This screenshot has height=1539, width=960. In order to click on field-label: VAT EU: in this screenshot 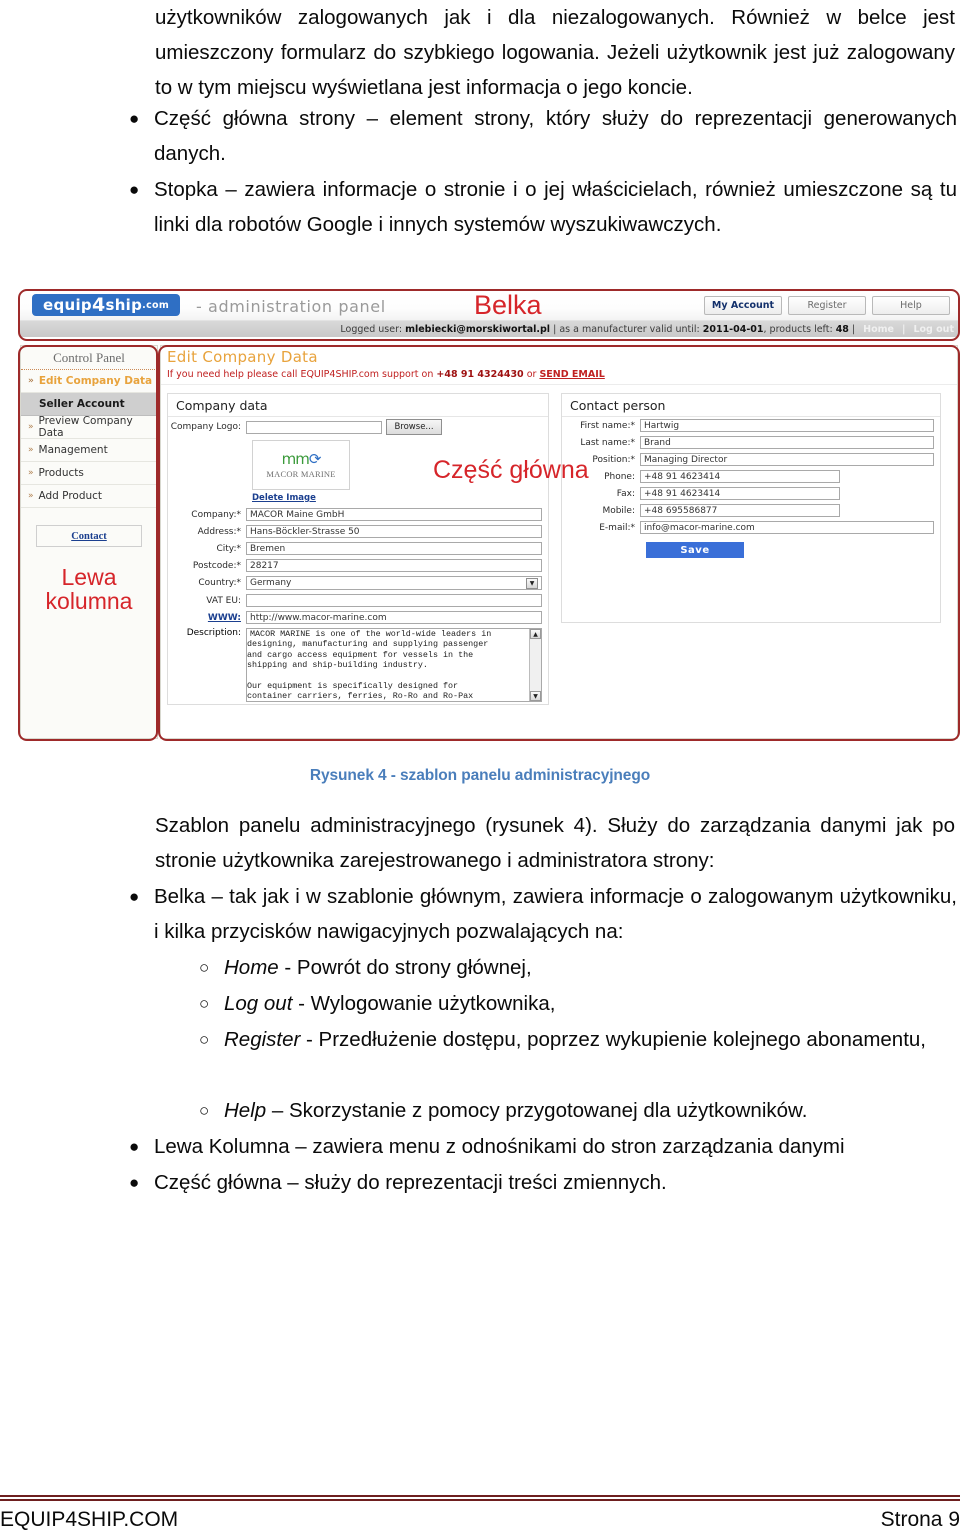, I will do `click(223, 600)`.